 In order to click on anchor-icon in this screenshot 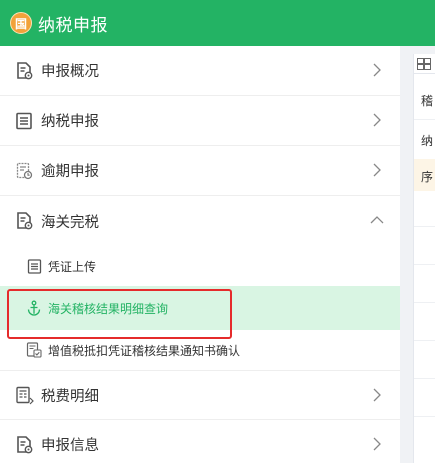, I will do `click(34, 308)`.